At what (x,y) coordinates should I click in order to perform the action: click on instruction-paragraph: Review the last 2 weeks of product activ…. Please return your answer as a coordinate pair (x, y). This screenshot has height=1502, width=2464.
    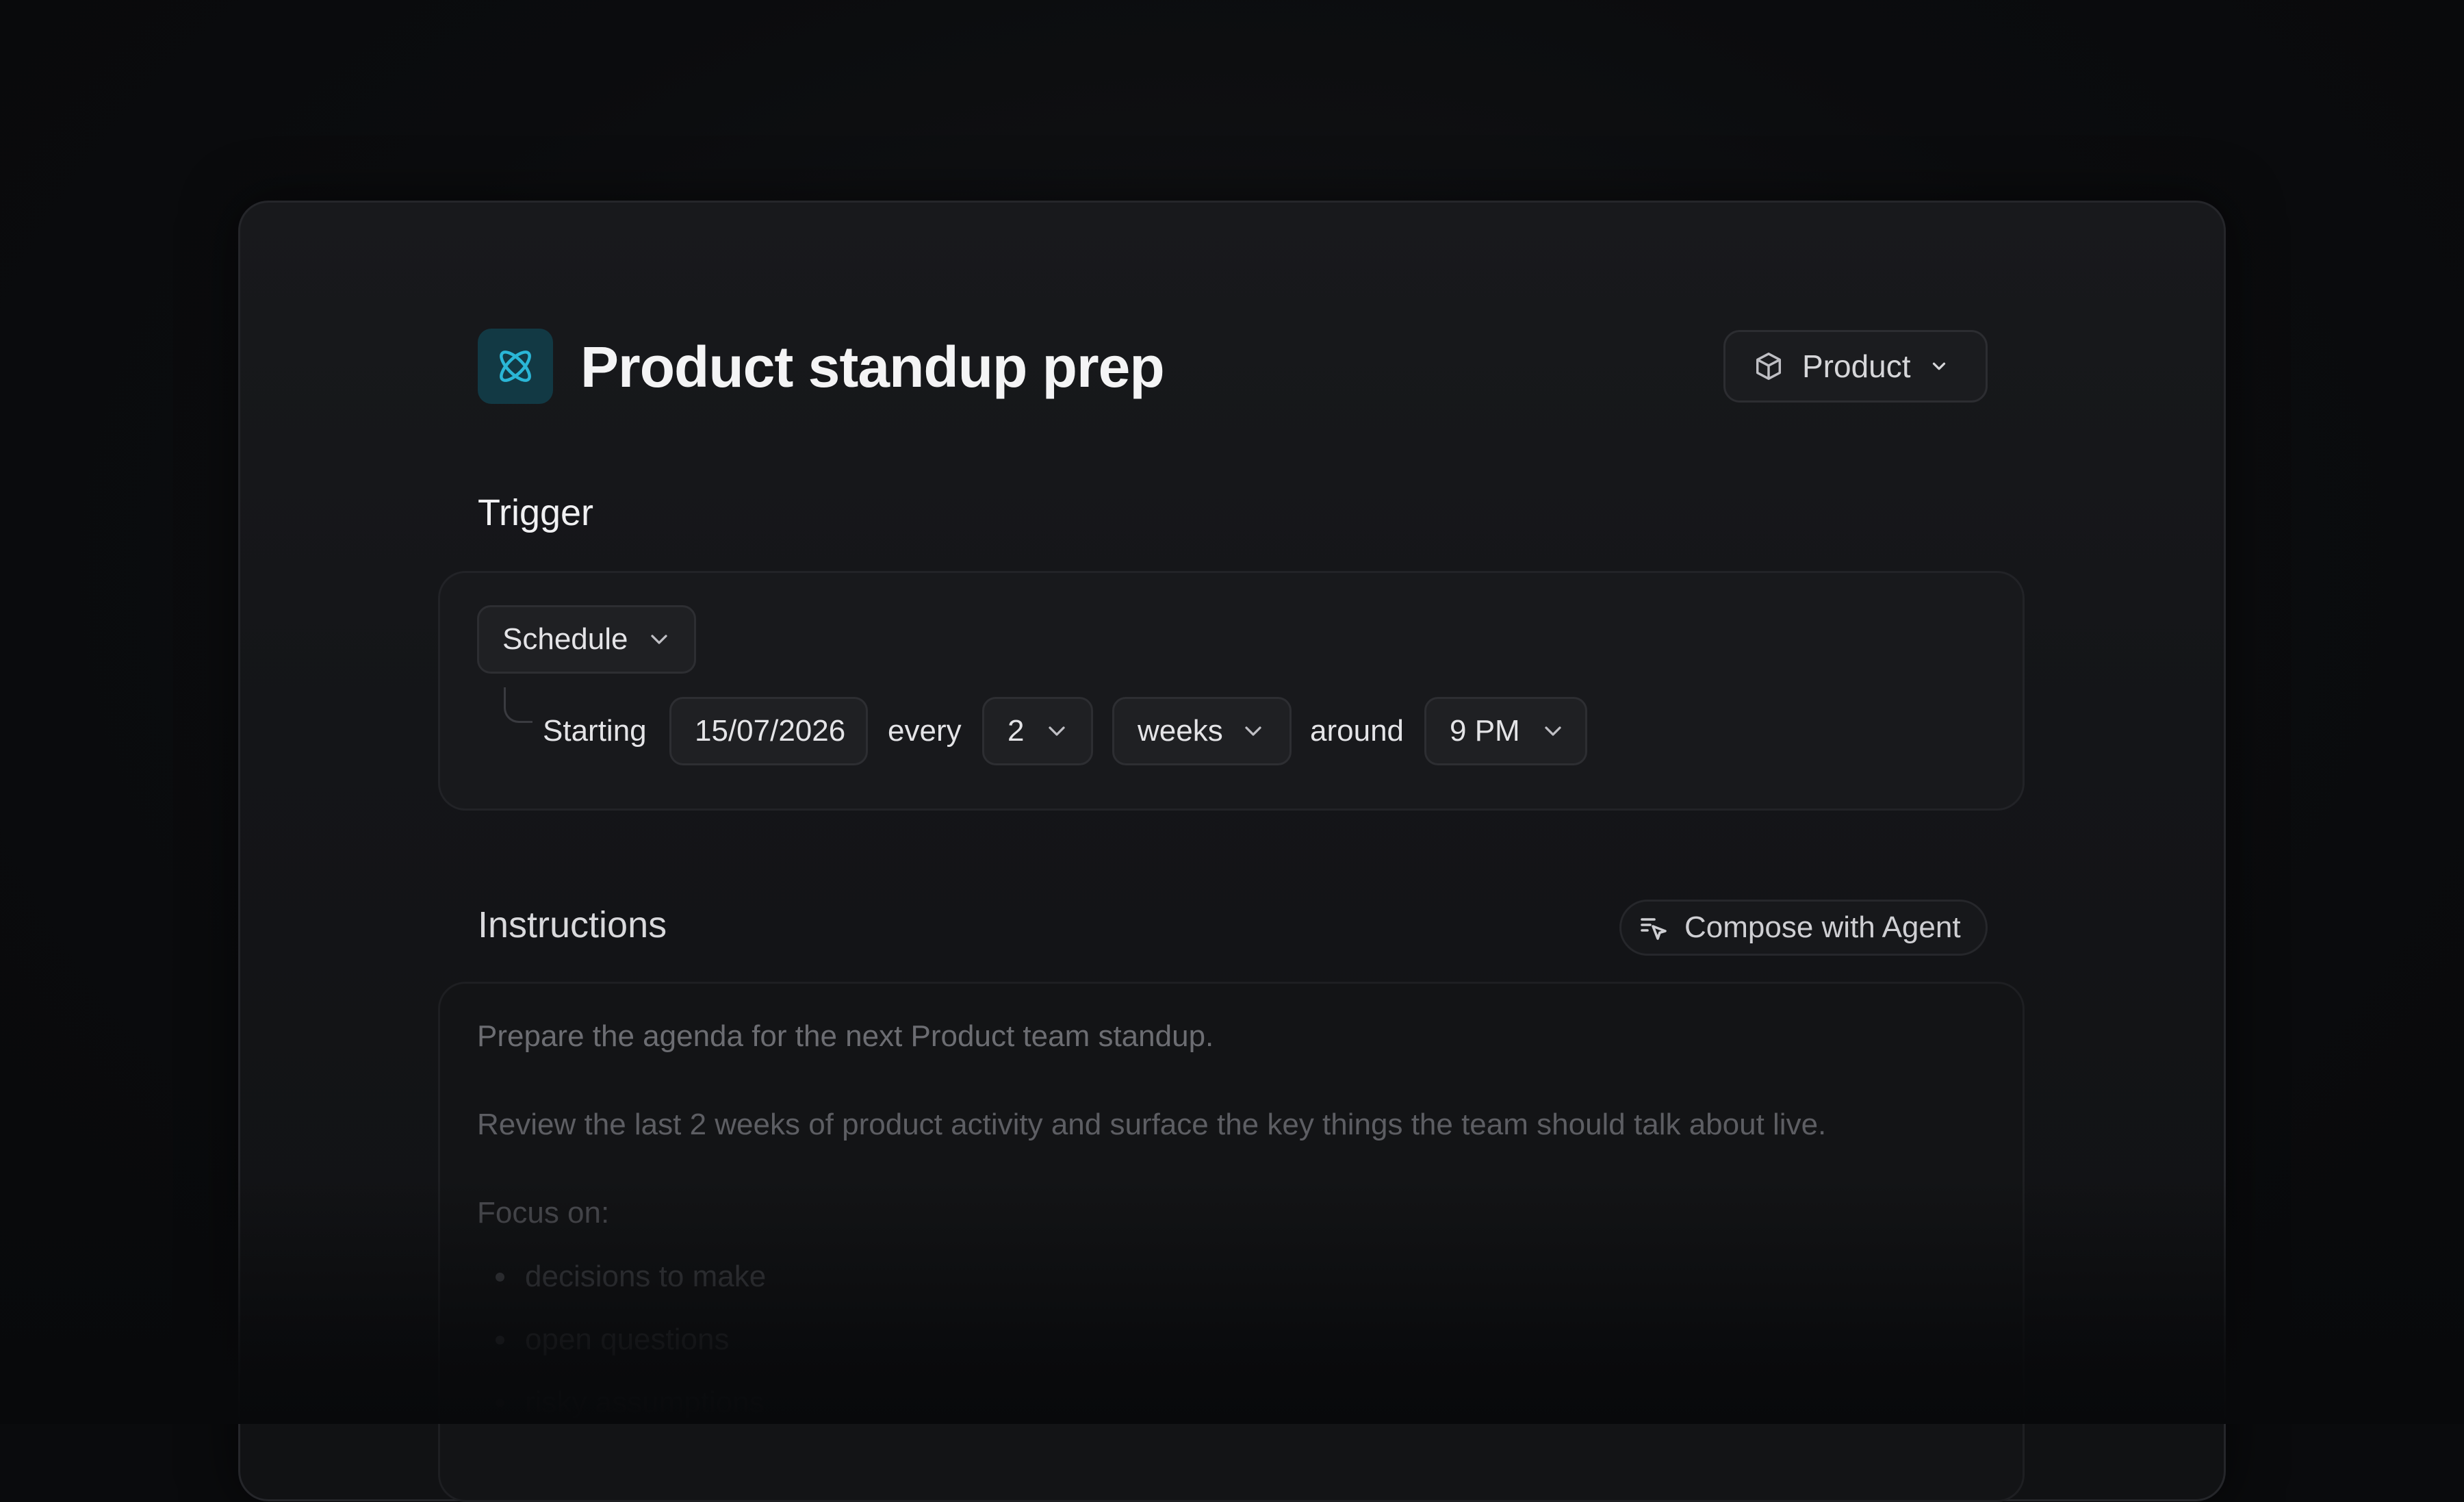
    Looking at the image, I should click on (1152, 1124).